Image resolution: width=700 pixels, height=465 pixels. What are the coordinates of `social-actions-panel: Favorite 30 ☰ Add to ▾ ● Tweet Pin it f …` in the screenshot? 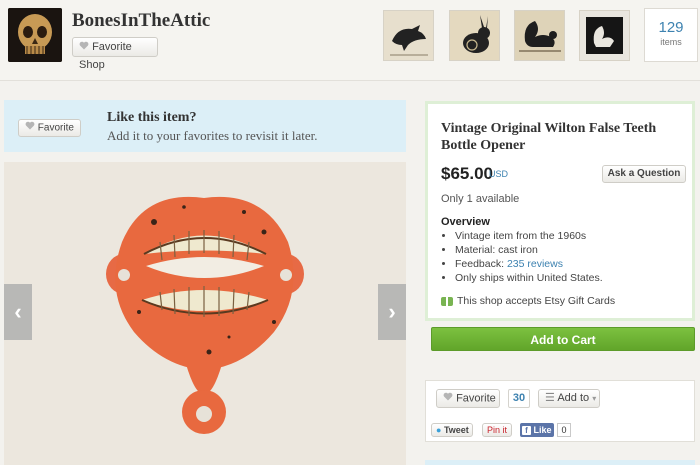 It's located at (560, 411).